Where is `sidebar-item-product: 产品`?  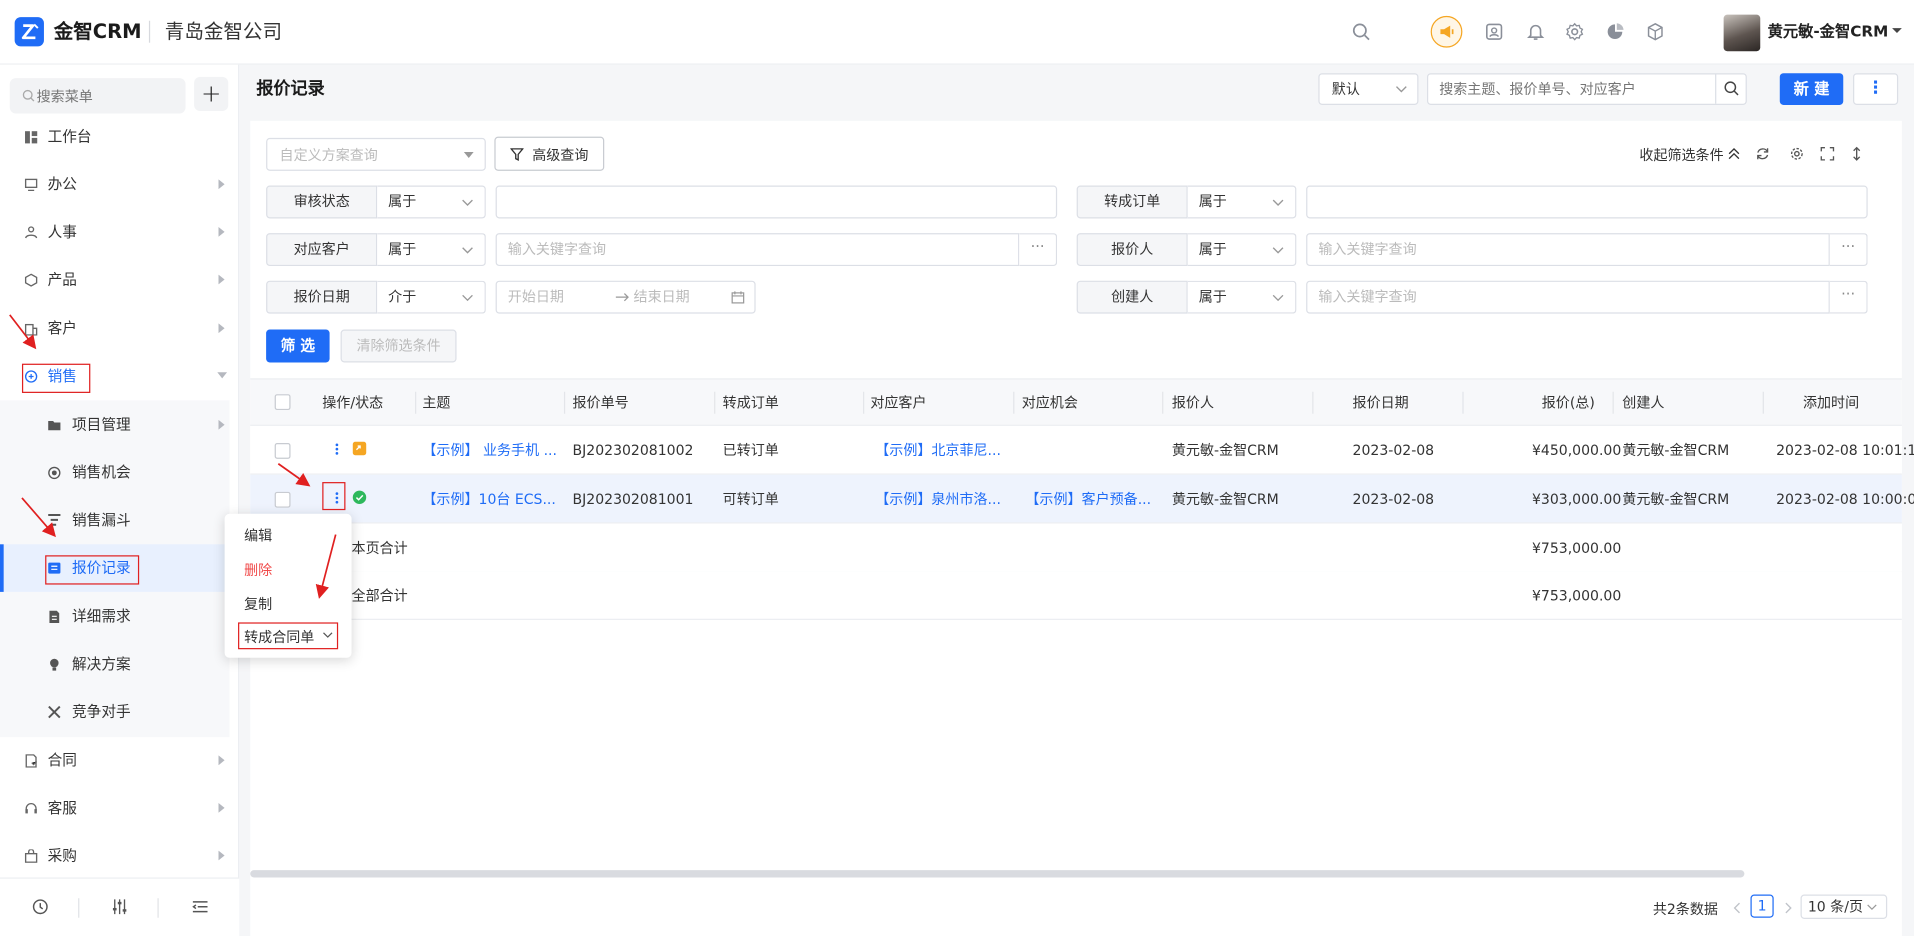
sidebar-item-product: 产品 is located at coordinates (116, 280).